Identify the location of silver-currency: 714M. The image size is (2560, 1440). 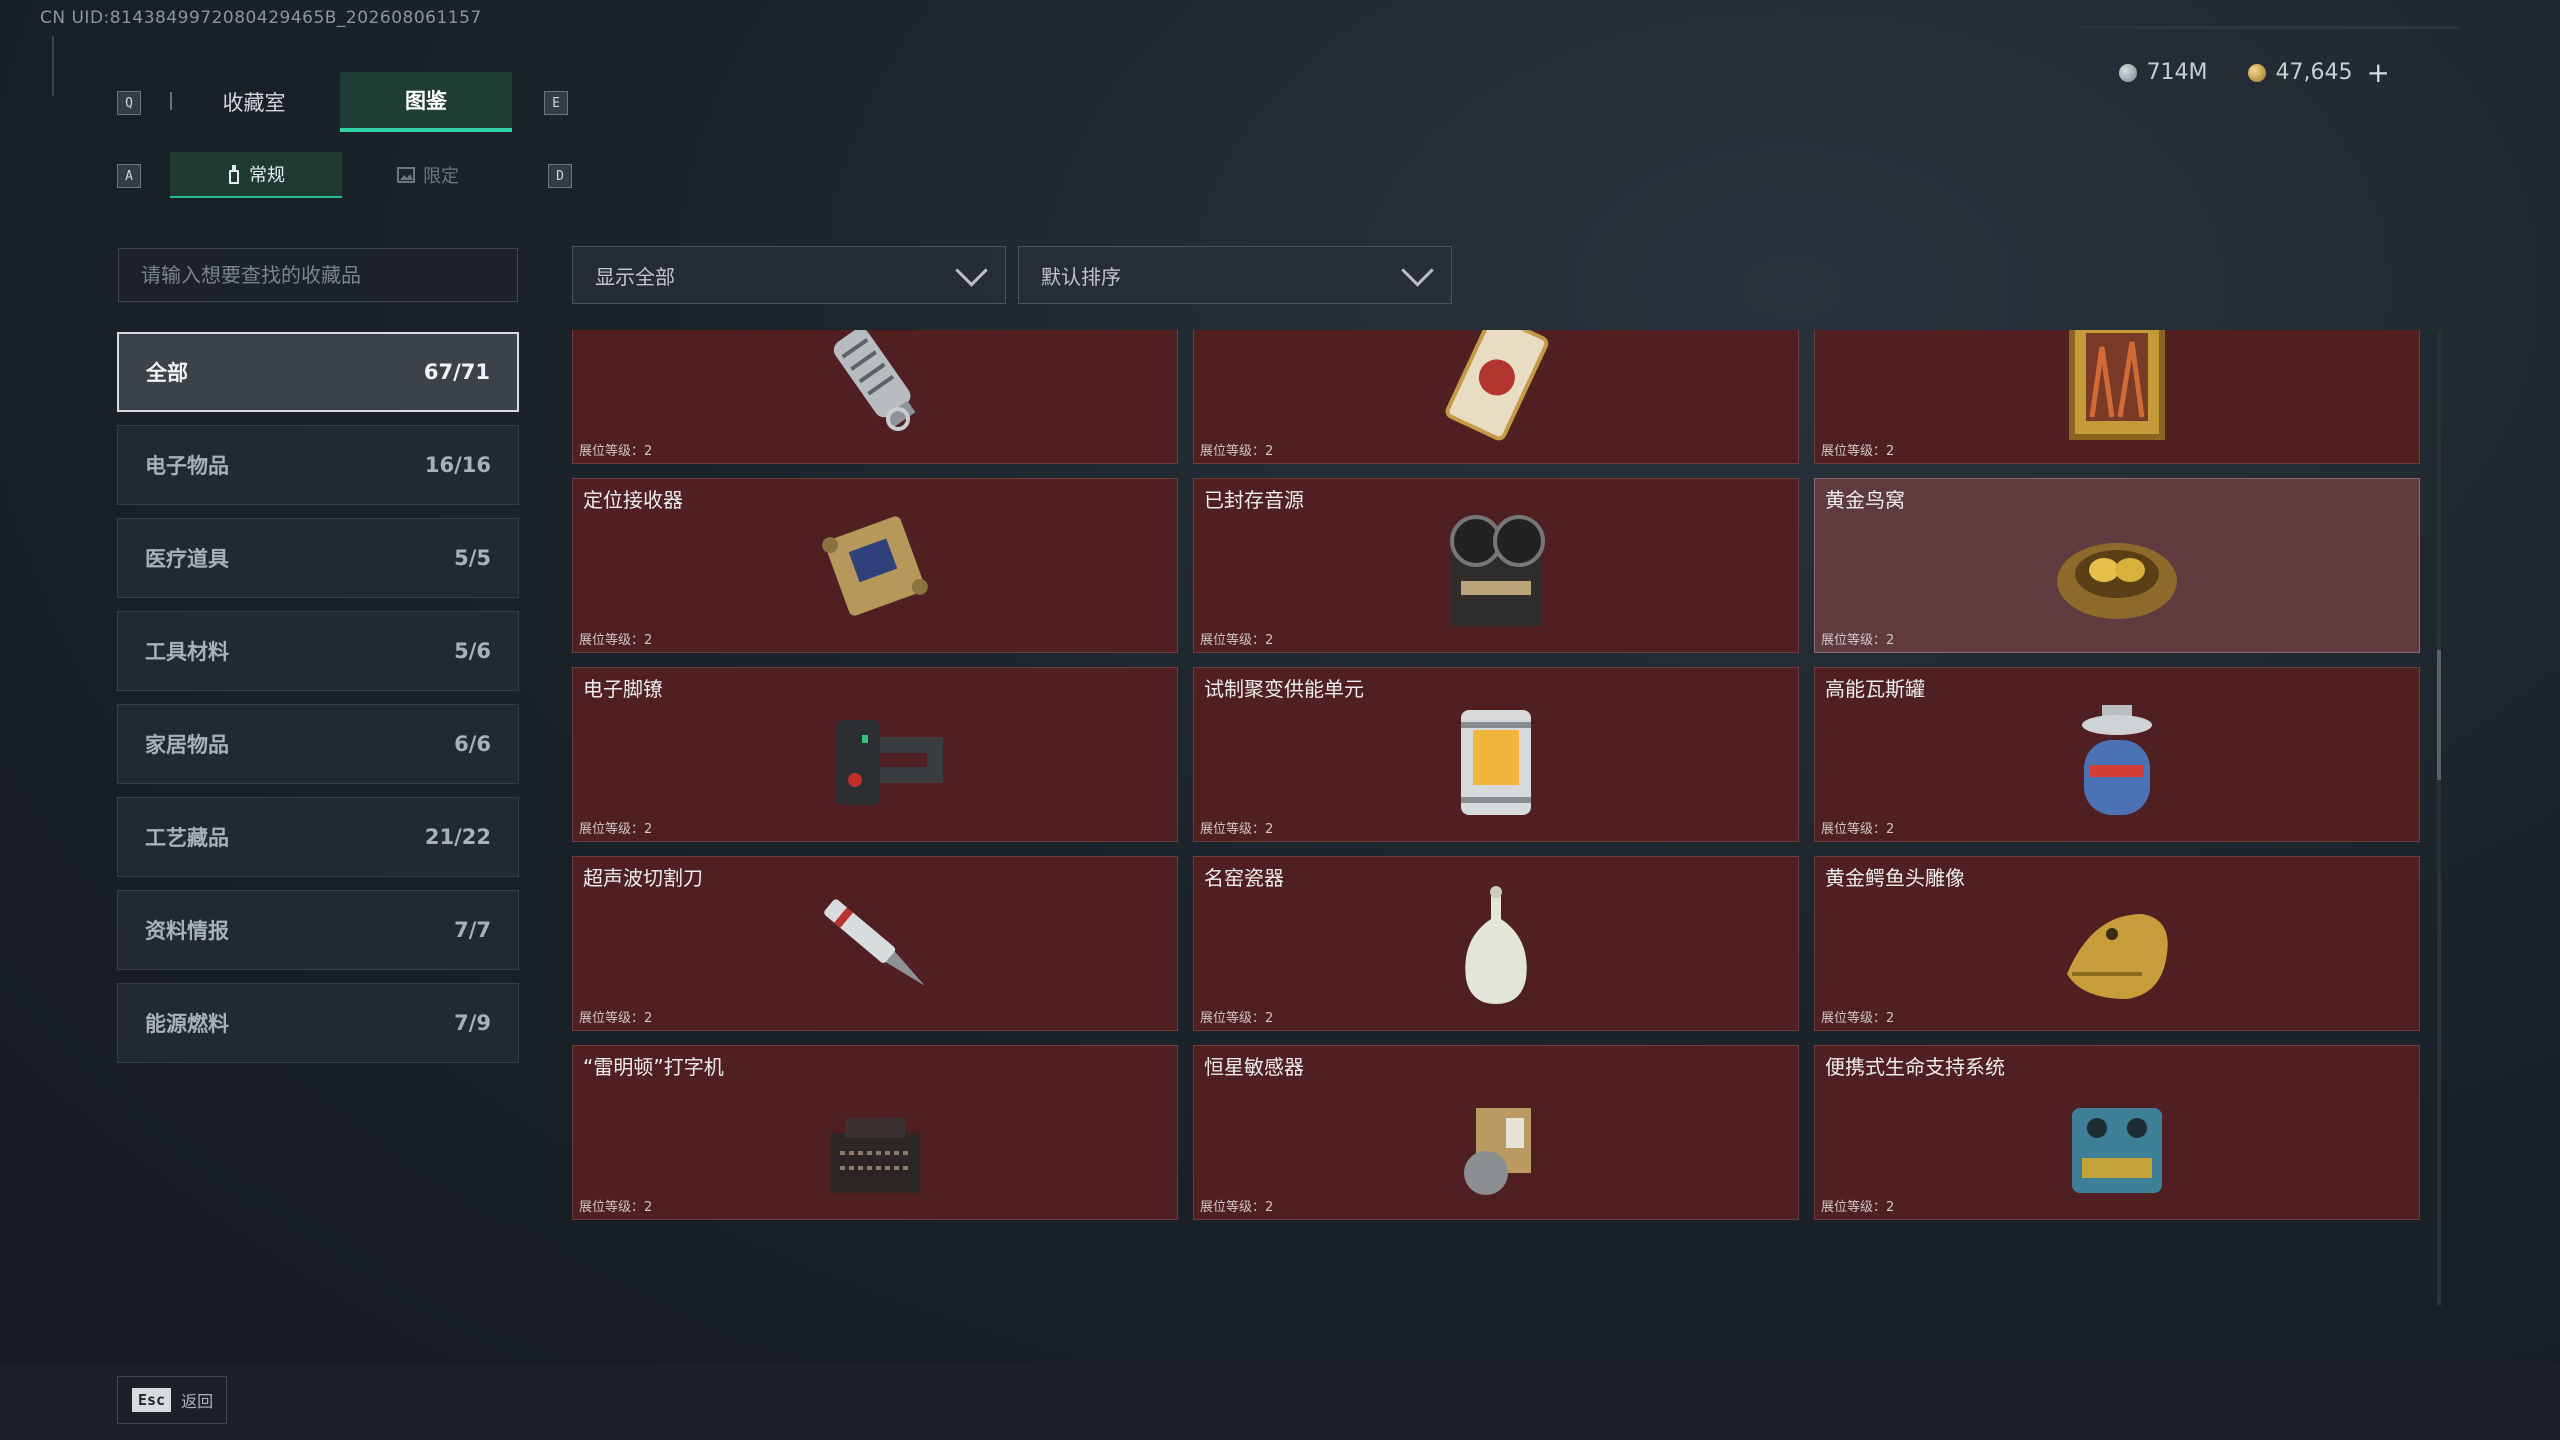
(2163, 72).